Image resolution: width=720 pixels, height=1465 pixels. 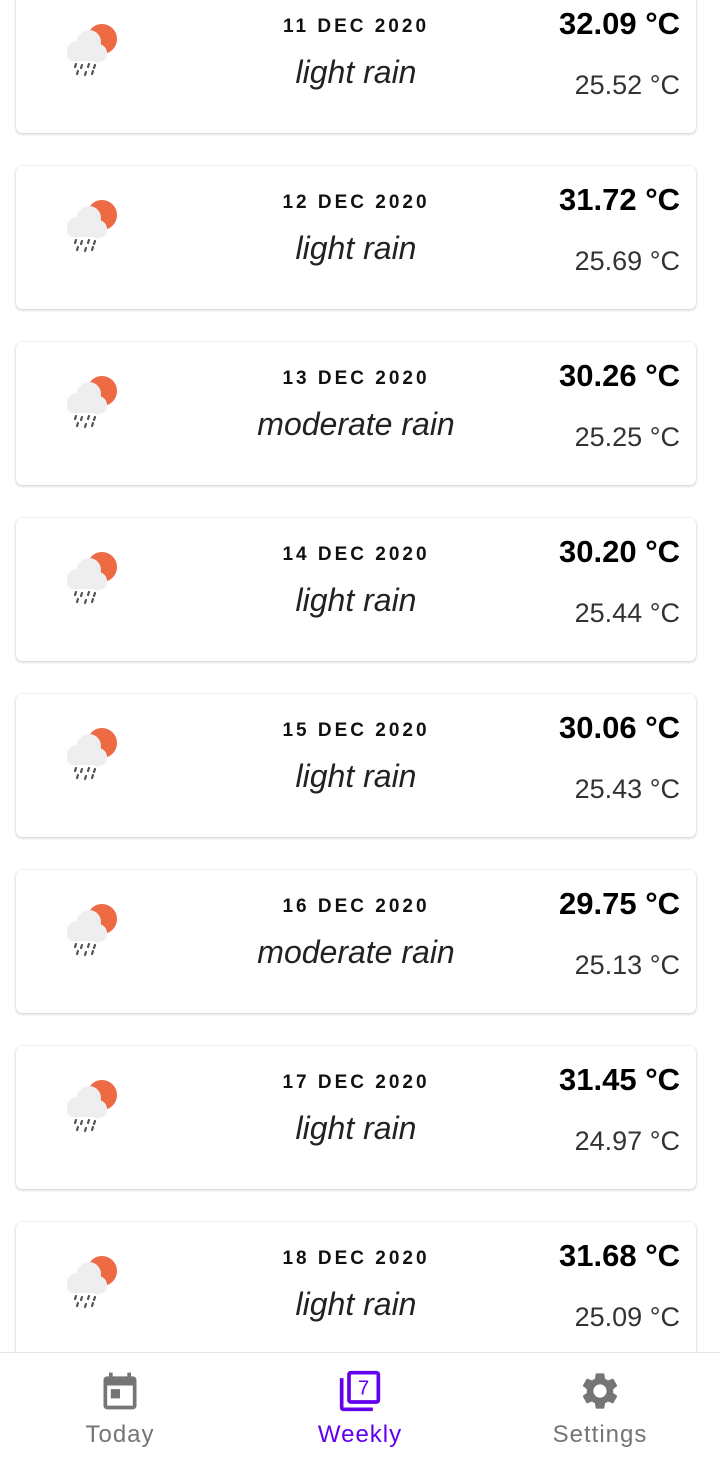 I want to click on forecast-date: 17 DEC 2020, so click(x=356, y=1082).